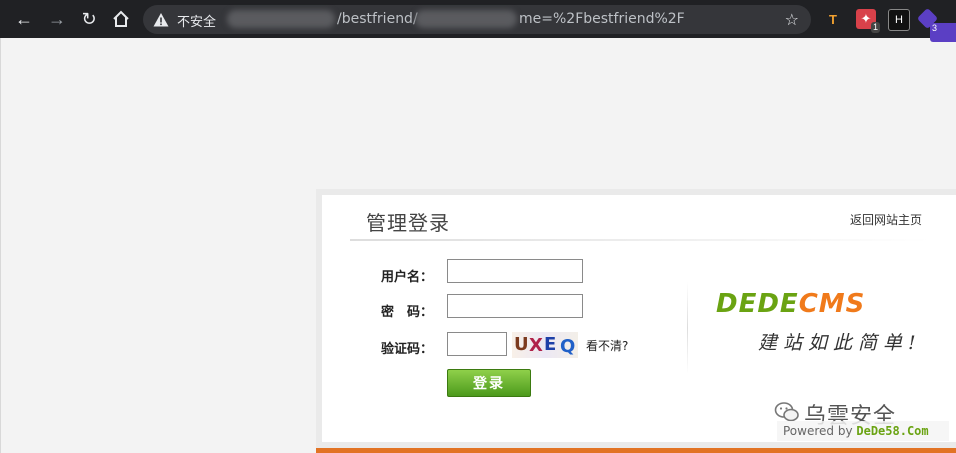 This screenshot has width=956, height=453. I want to click on back-to-home-link: 返回网站主页, so click(886, 219).